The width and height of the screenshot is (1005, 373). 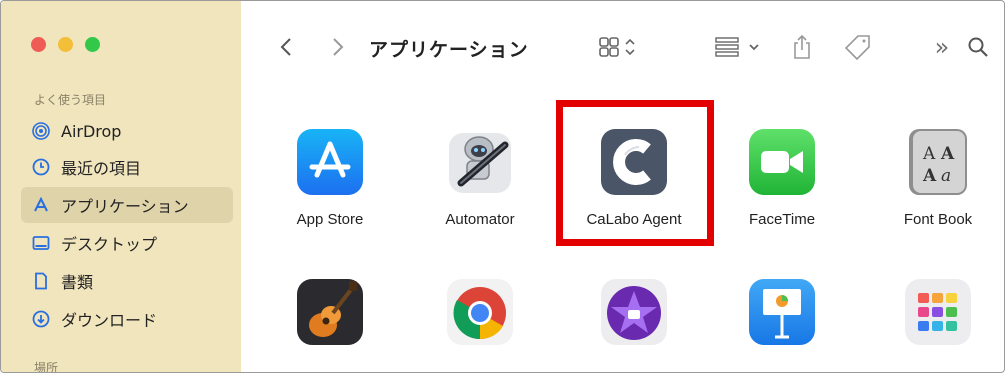 I want to click on close-button, so click(x=38, y=44).